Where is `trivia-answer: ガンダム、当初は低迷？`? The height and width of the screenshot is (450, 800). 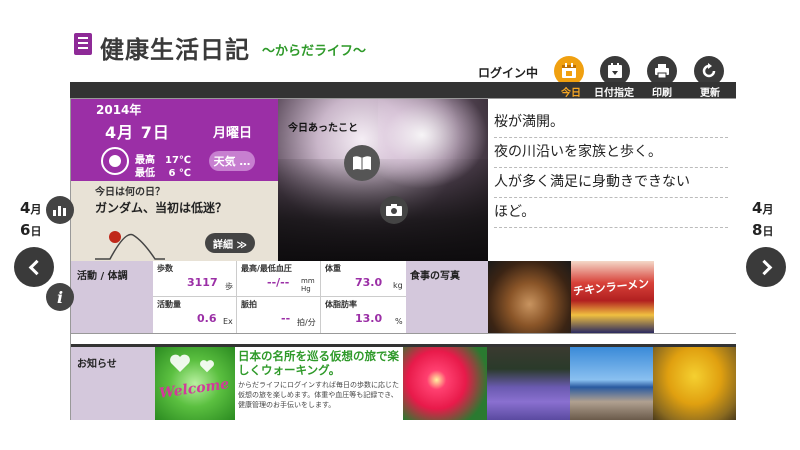
trivia-answer: ガンダム、当初は低迷？ is located at coordinates (161, 208).